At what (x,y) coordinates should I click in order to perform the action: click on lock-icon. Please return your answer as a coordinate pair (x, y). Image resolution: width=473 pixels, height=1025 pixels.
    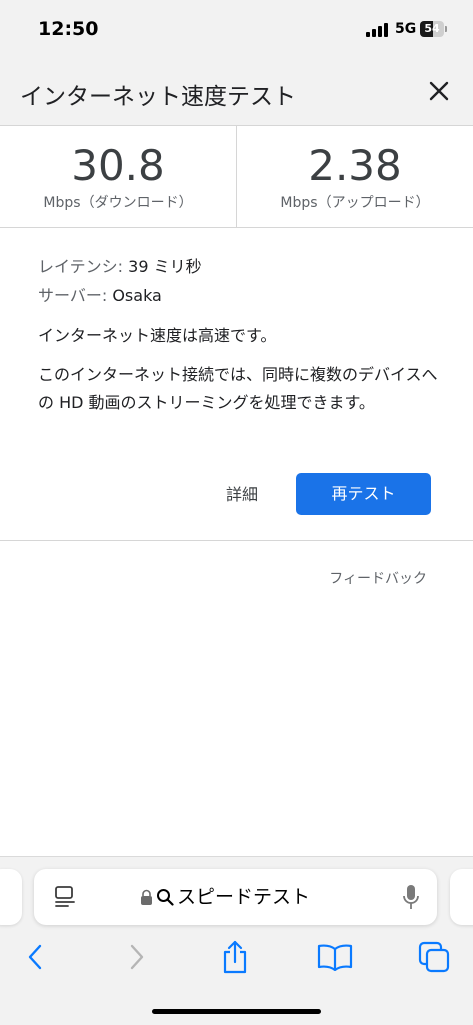
    Looking at the image, I should click on (146, 897).